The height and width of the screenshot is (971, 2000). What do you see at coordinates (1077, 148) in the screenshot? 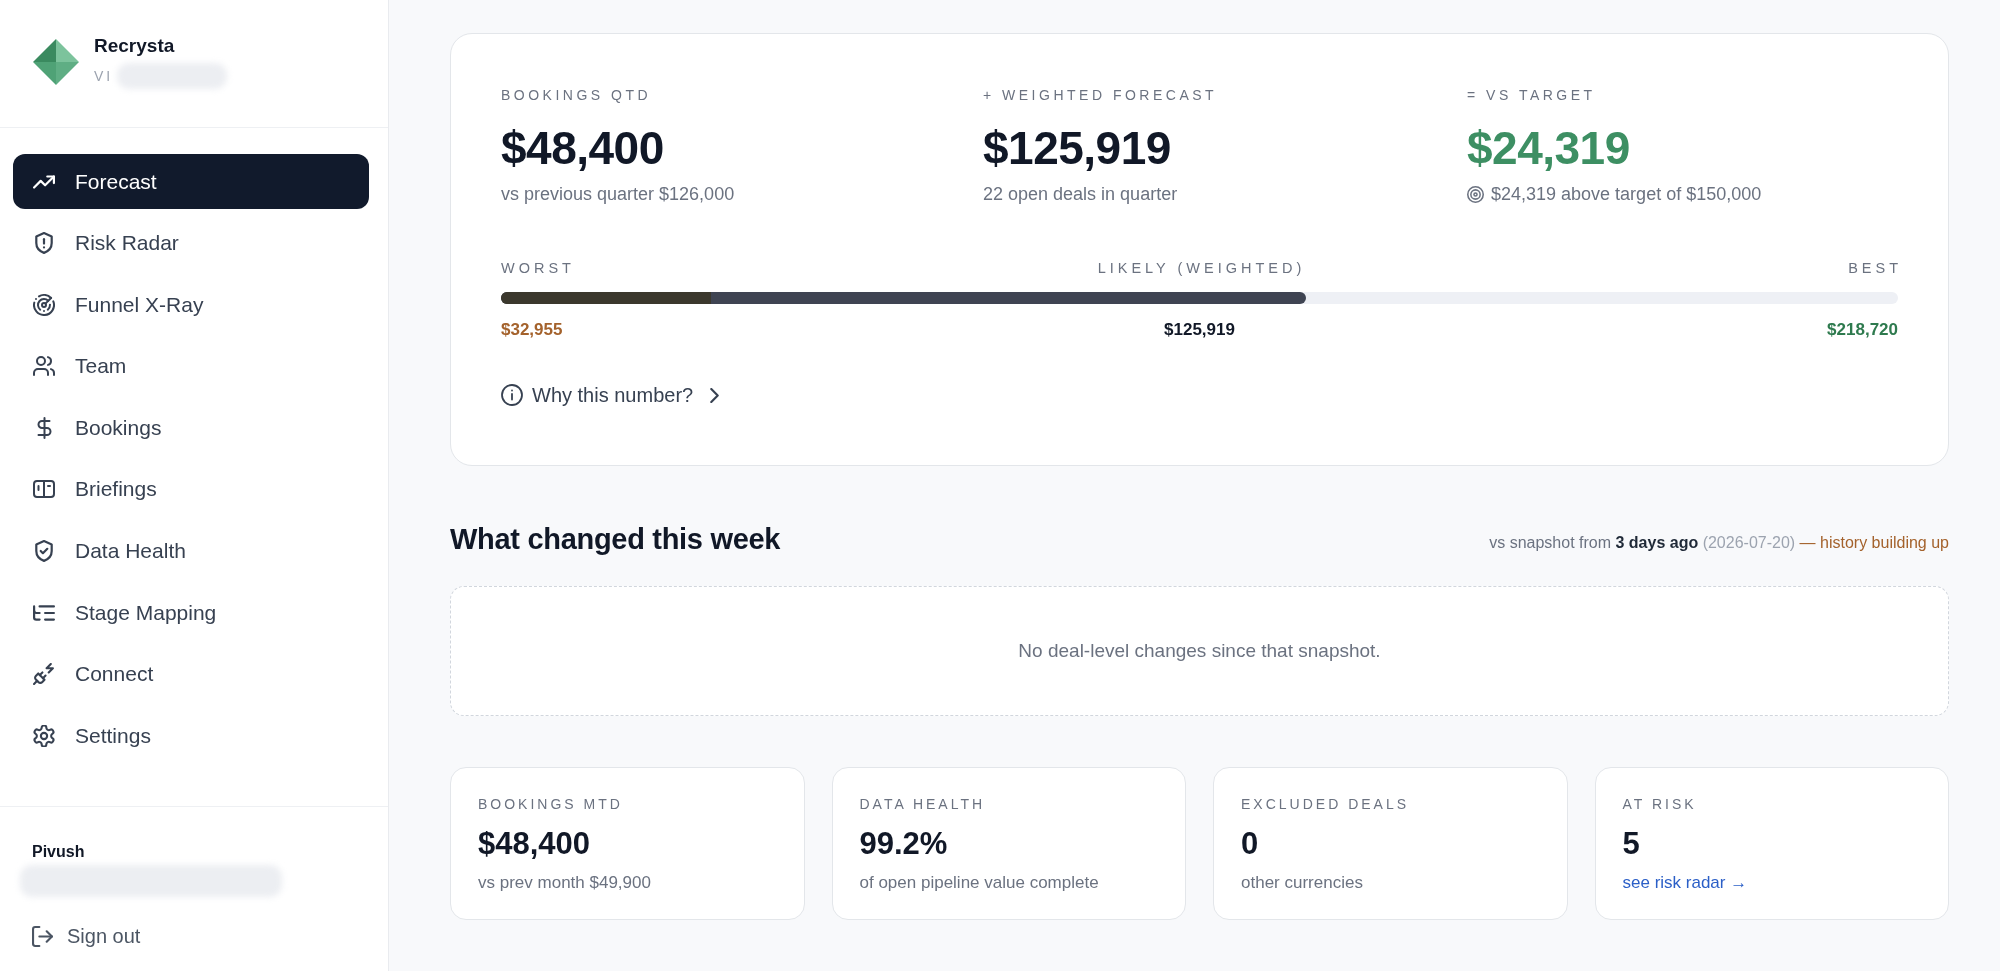
I see `stat-value: $125,919` at bounding box center [1077, 148].